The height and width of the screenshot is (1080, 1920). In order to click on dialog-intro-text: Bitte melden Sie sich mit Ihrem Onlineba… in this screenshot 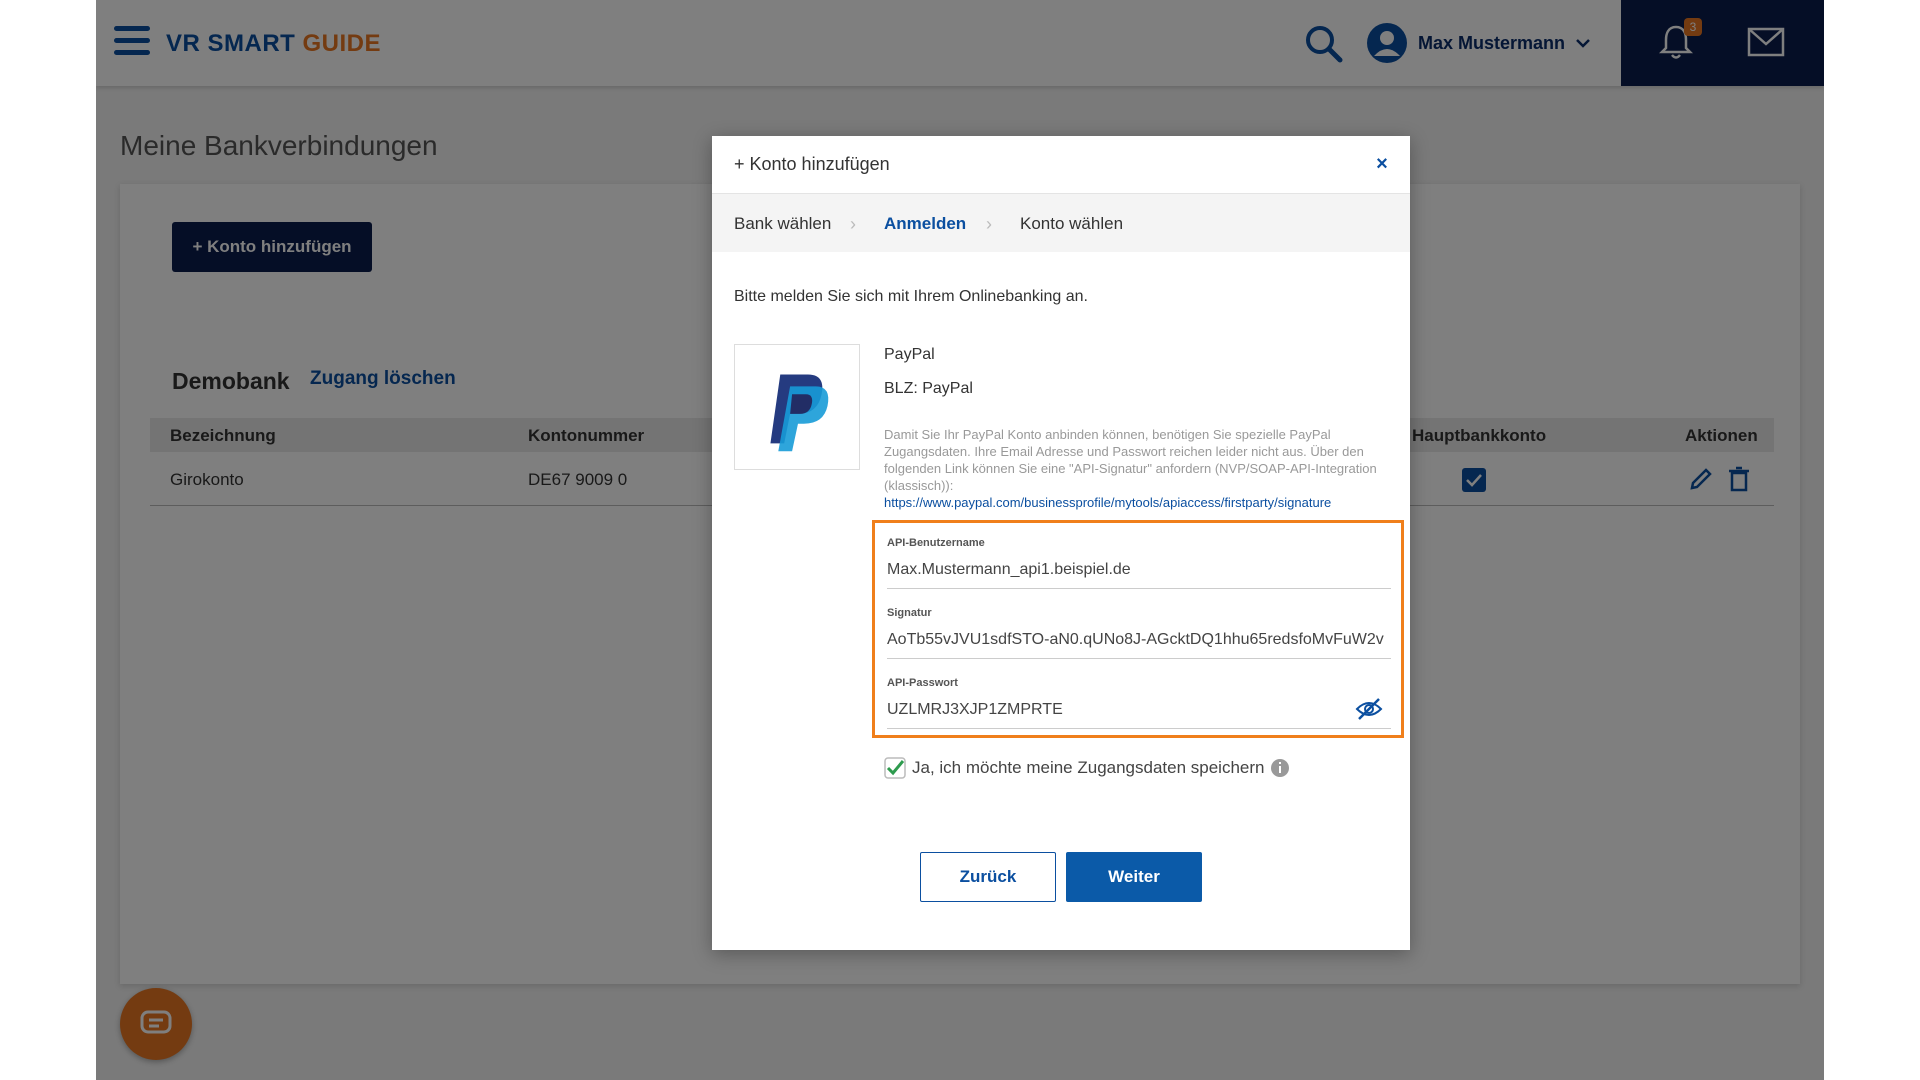, I will do `click(911, 296)`.